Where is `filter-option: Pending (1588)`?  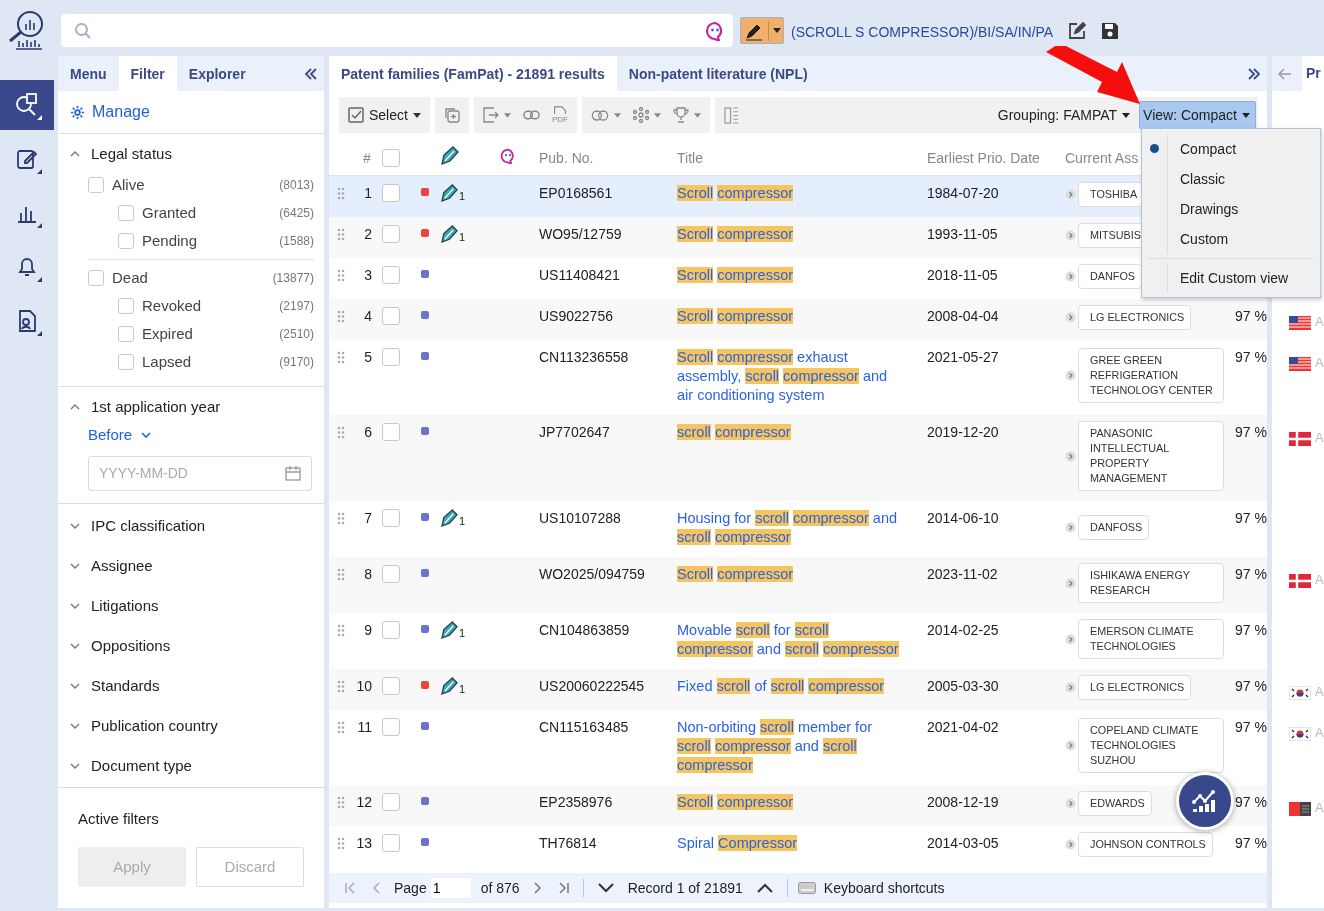
filter-option: Pending (1588) is located at coordinates (191, 240).